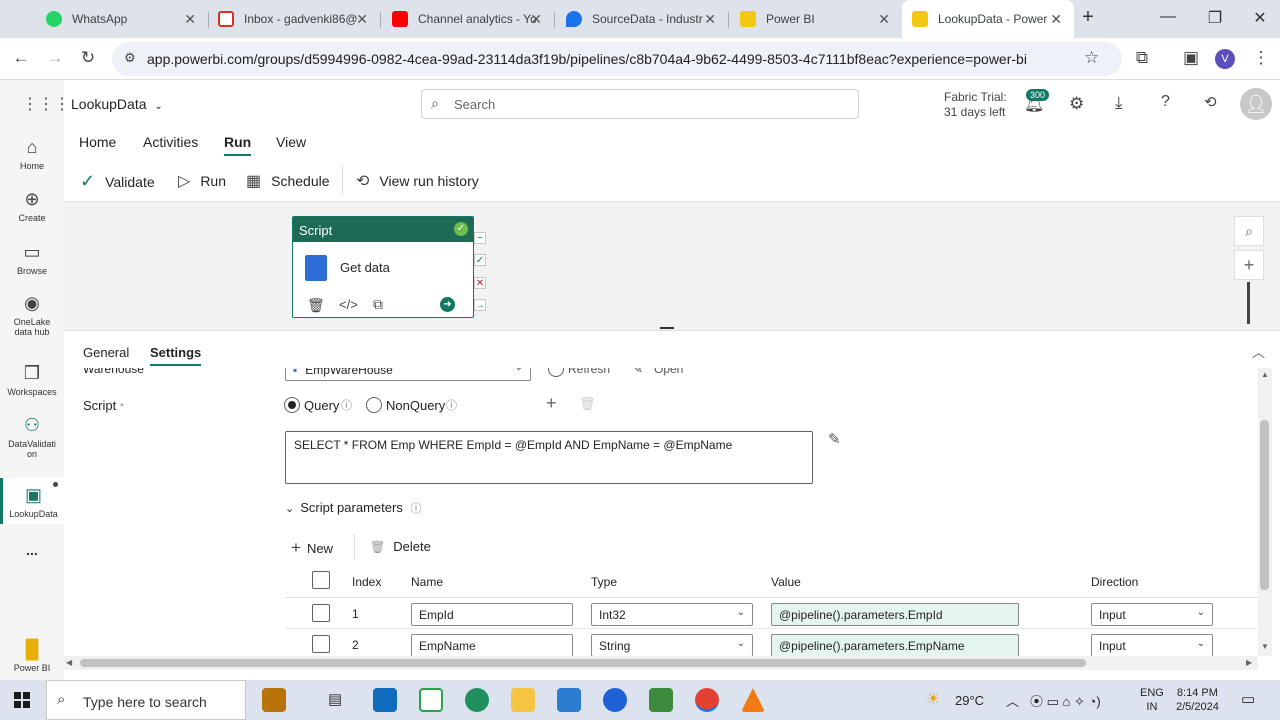 The image size is (1280, 720). Describe the element at coordinates (447, 304) in the screenshot. I see `arrow-right-icon: ➜` at that location.